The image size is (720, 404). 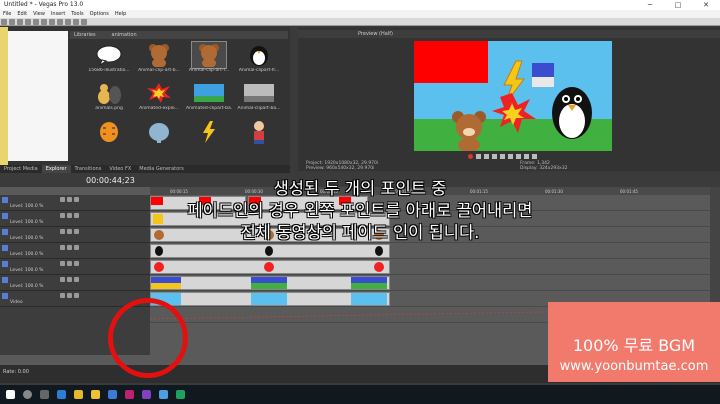 What do you see at coordinates (85, 35) in the screenshot?
I see `path-libraries: Libraries` at bounding box center [85, 35].